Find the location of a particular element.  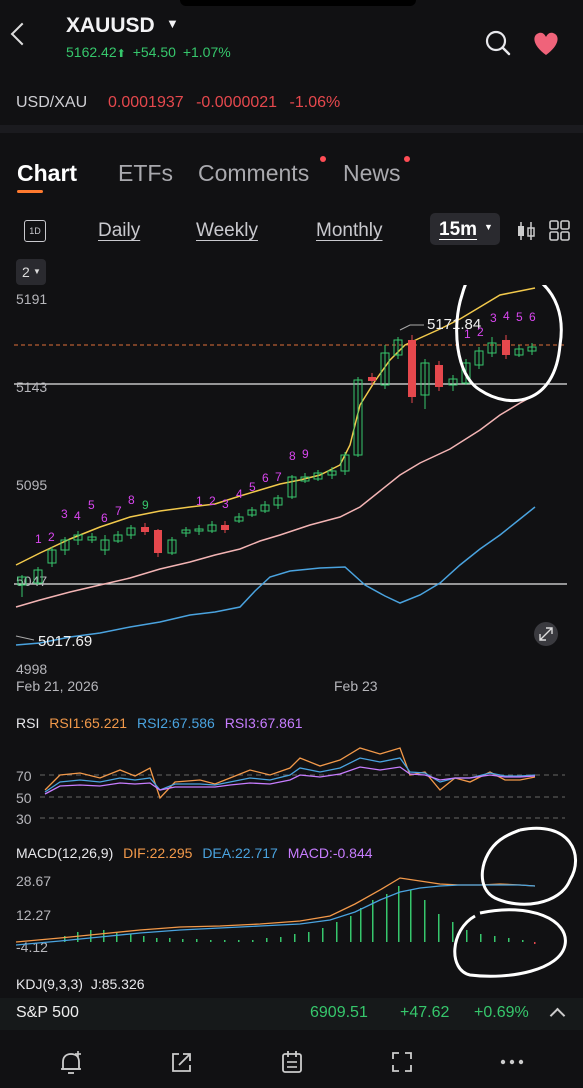

tab-comments: Comments is located at coordinates (253, 173).